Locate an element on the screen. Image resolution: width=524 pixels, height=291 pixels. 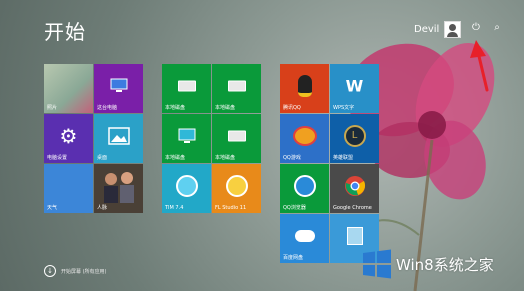
tile-settings: ⚙ 电脑设置 is located at coordinates (68, 138).